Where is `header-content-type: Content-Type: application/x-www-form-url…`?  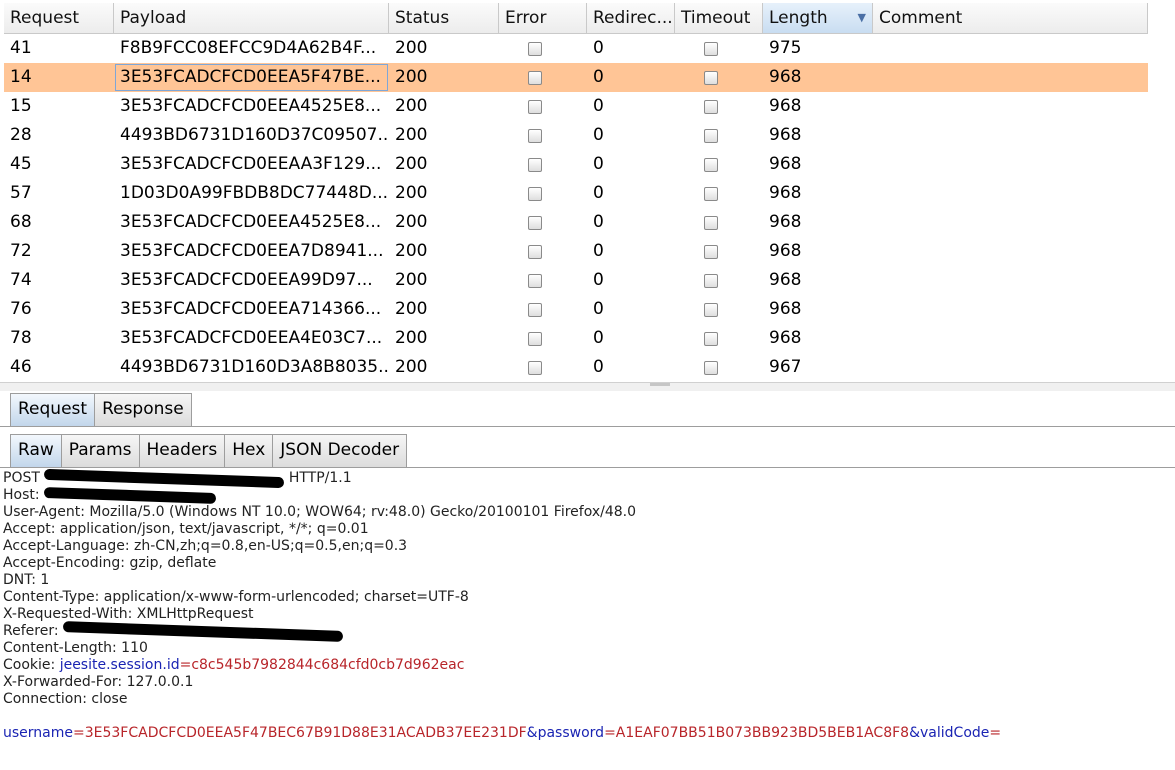 header-content-type: Content-Type: application/x-www-form-url… is located at coordinates (236, 597).